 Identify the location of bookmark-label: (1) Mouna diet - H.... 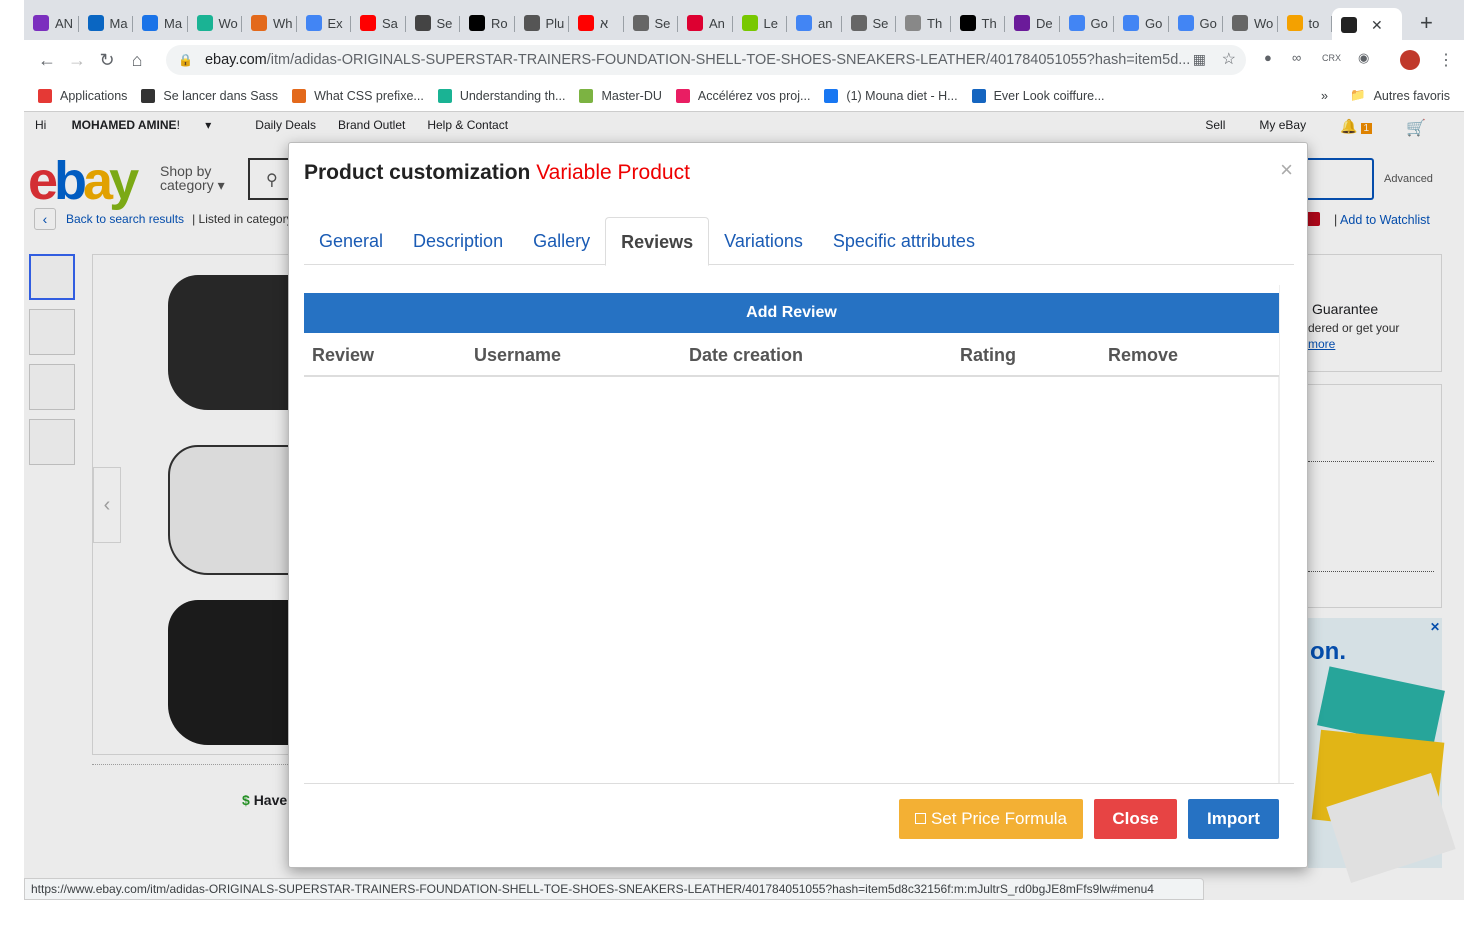
(902, 95).